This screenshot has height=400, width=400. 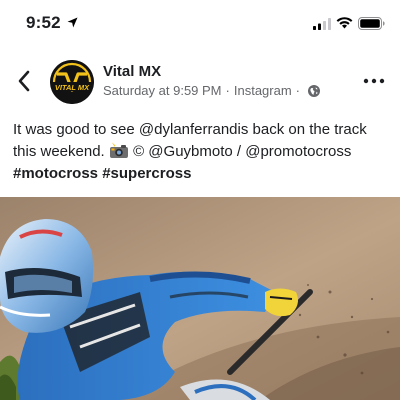 What do you see at coordinates (72, 22) in the screenshot?
I see `location-arrow-icon` at bounding box center [72, 22].